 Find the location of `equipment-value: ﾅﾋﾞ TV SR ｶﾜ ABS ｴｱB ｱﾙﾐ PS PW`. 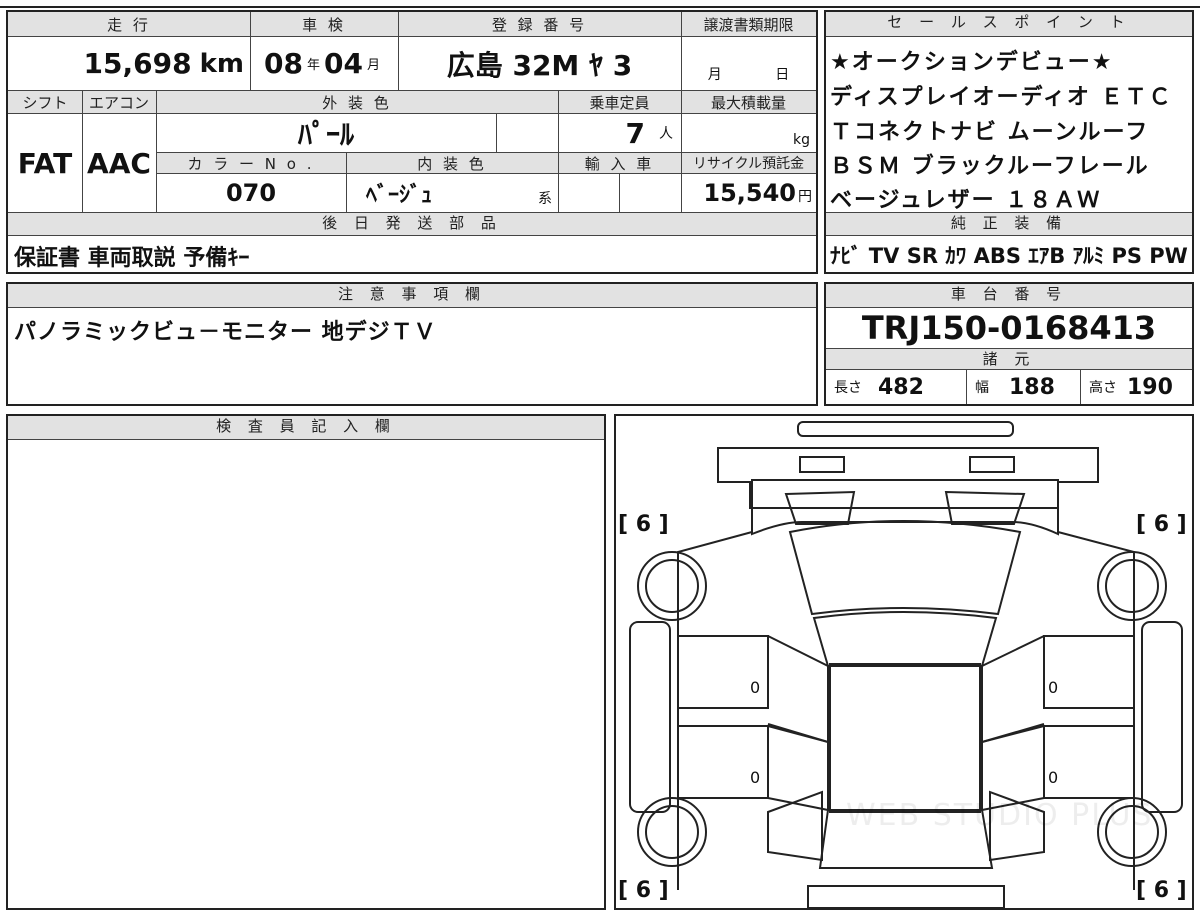

equipment-value: ﾅﾋﾞ TV SR ｶﾜ ABS ｴｱB ｱﾙﾐ PS PW is located at coordinates (1009, 256).